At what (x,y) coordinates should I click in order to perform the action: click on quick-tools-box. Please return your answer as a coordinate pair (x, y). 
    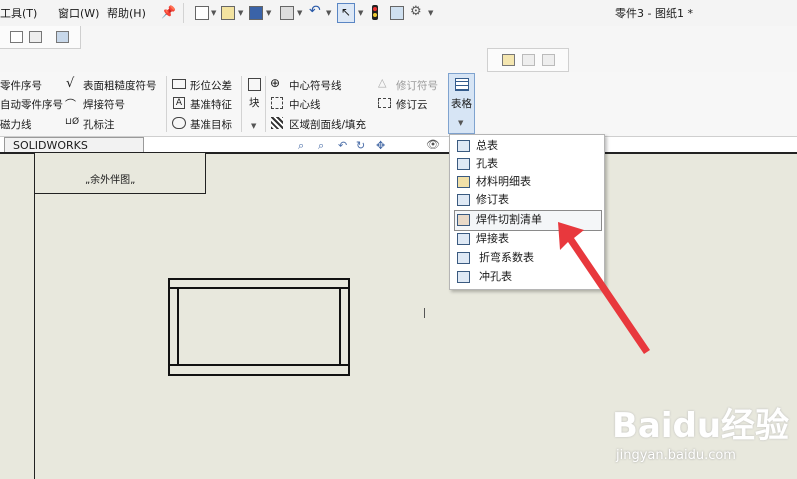
    Looking at the image, I should click on (40, 37).